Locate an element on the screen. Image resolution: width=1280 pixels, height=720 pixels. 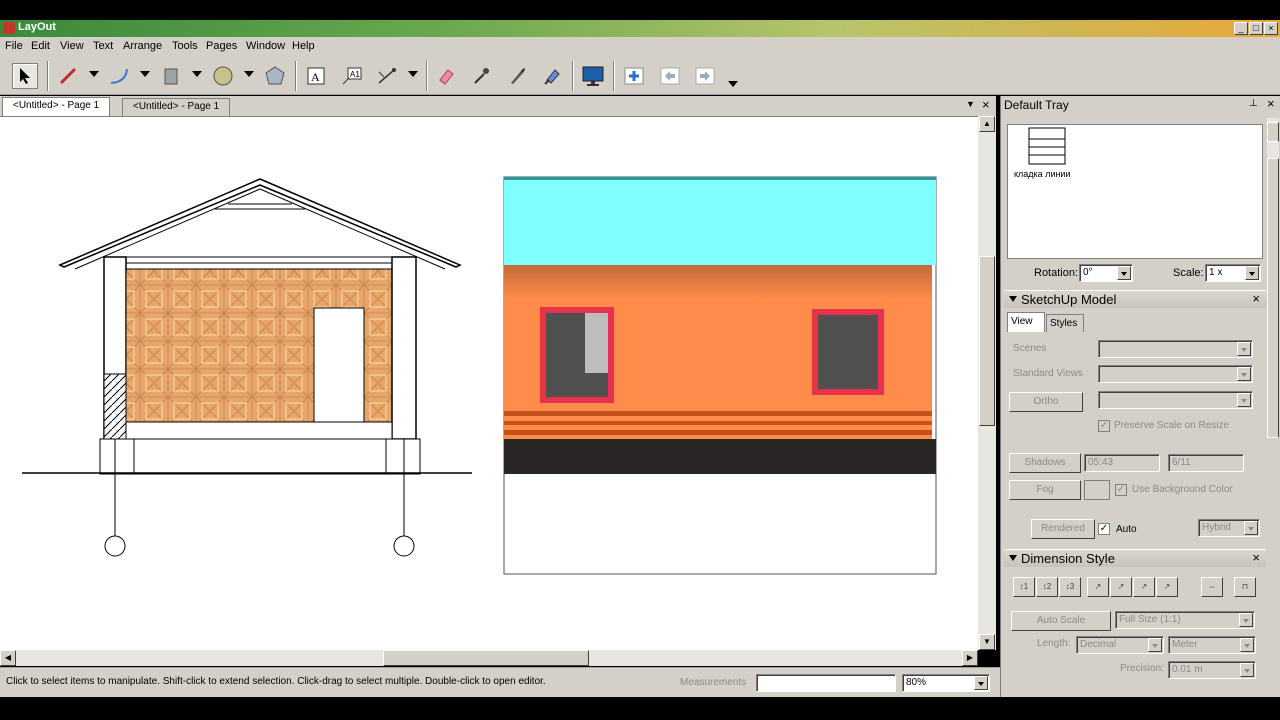
menu-text: Text is located at coordinates (103, 46).